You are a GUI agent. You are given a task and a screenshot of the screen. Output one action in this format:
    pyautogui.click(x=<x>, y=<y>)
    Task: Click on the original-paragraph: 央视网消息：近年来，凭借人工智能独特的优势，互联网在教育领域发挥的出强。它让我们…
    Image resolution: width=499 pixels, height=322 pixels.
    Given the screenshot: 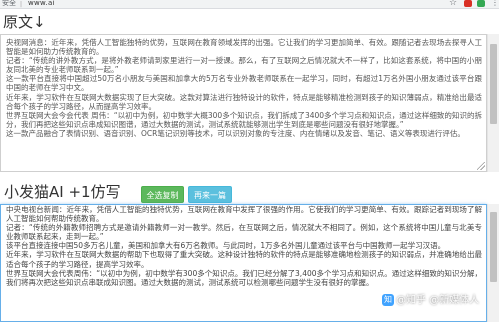 What is the action you would take?
    pyautogui.click(x=244, y=47)
    